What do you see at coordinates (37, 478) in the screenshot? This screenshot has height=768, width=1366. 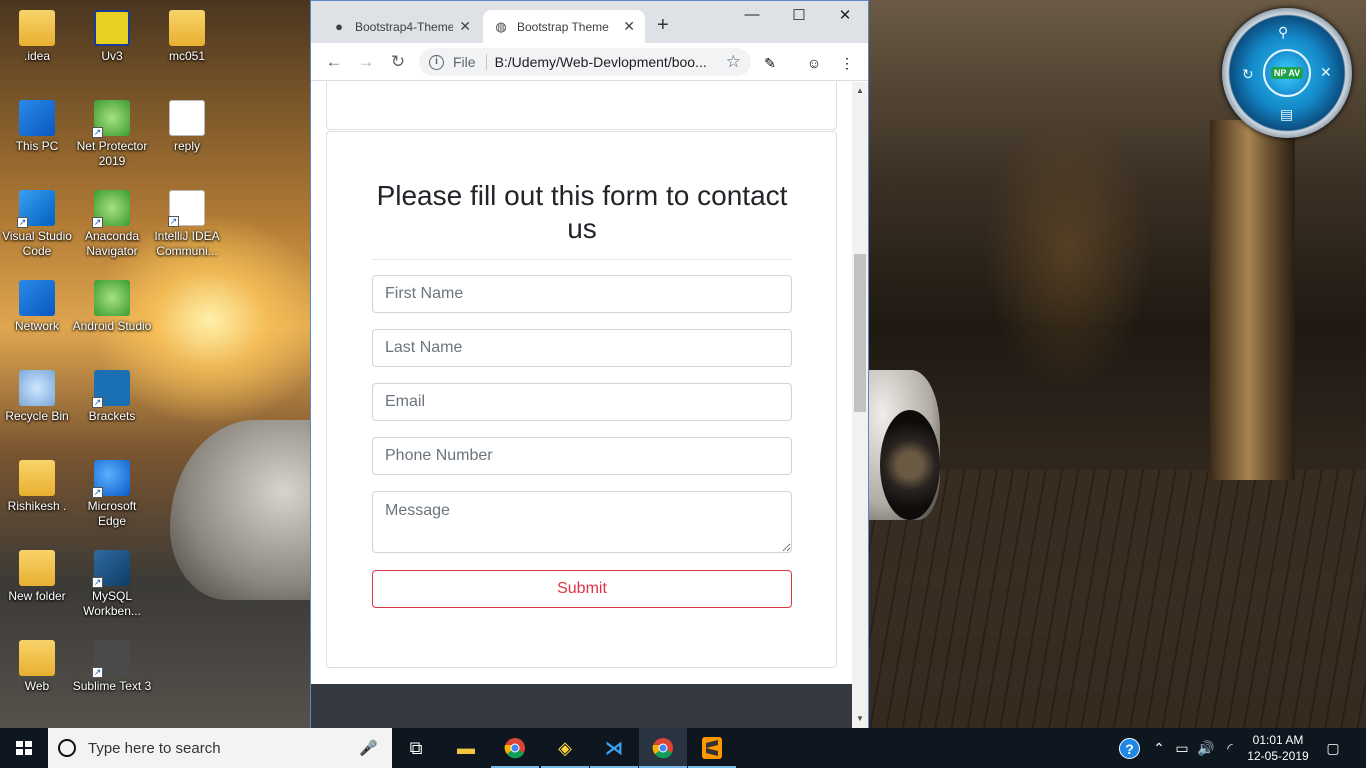 I see `user-folder-icon` at bounding box center [37, 478].